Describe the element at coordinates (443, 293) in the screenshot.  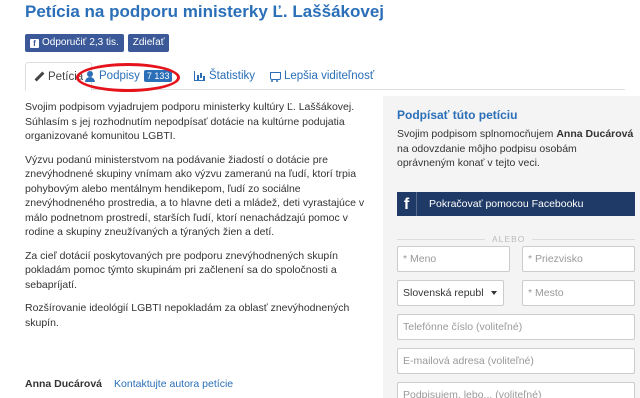
I see `country-select-value: Slovenská republ` at that location.